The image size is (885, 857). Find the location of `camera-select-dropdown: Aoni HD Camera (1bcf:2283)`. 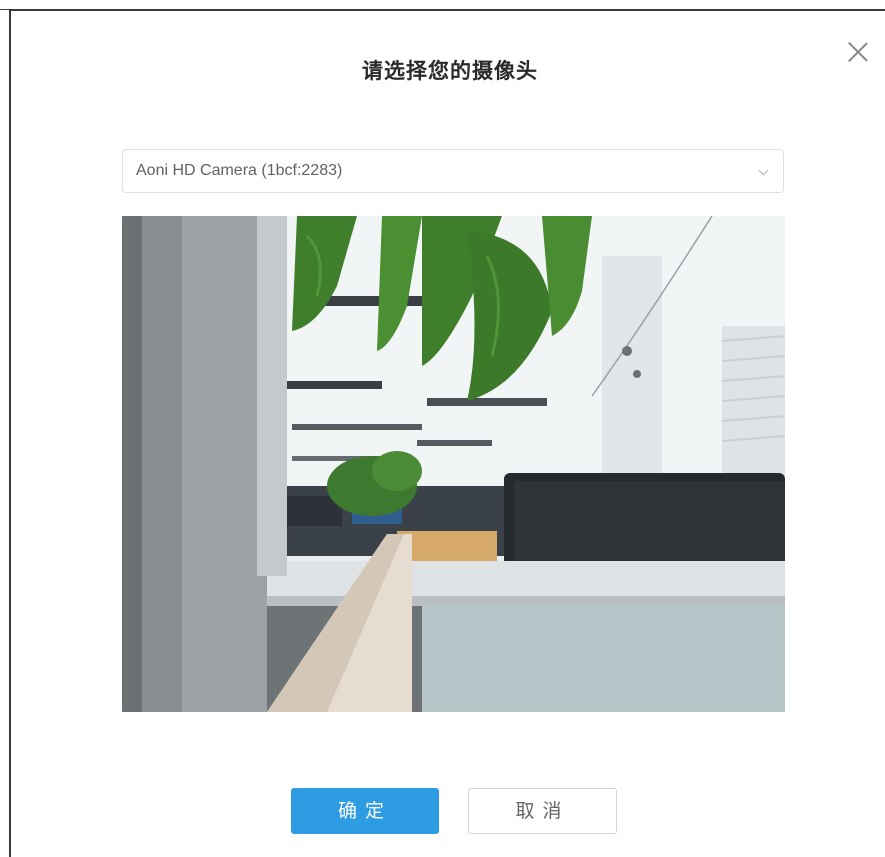

camera-select-dropdown: Aoni HD Camera (1bcf:2283) is located at coordinates (453, 171).